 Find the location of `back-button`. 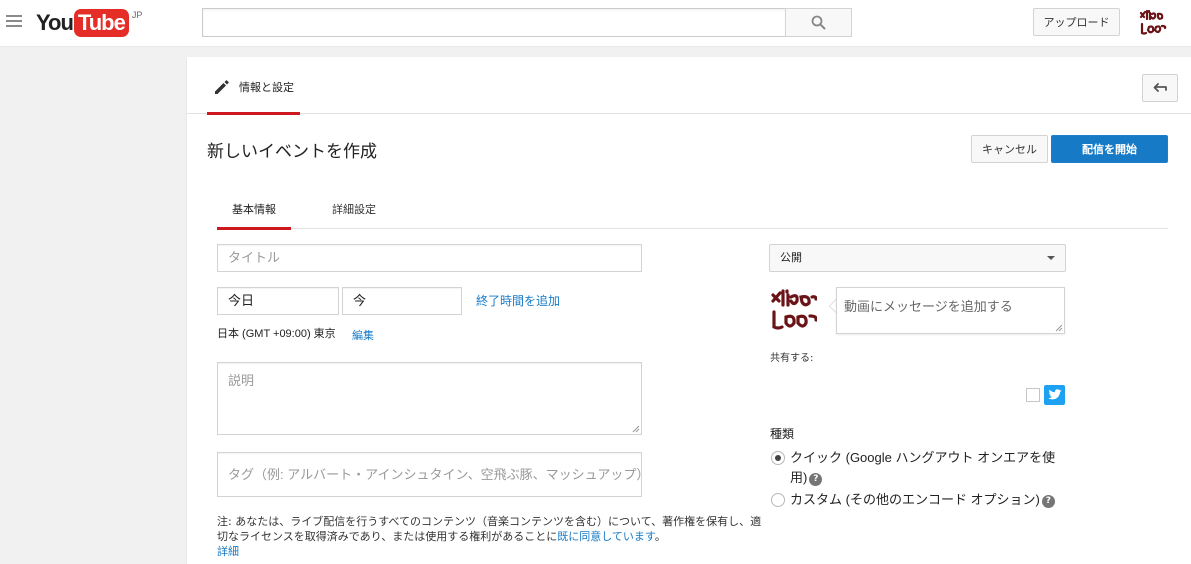

back-button is located at coordinates (1160, 88).